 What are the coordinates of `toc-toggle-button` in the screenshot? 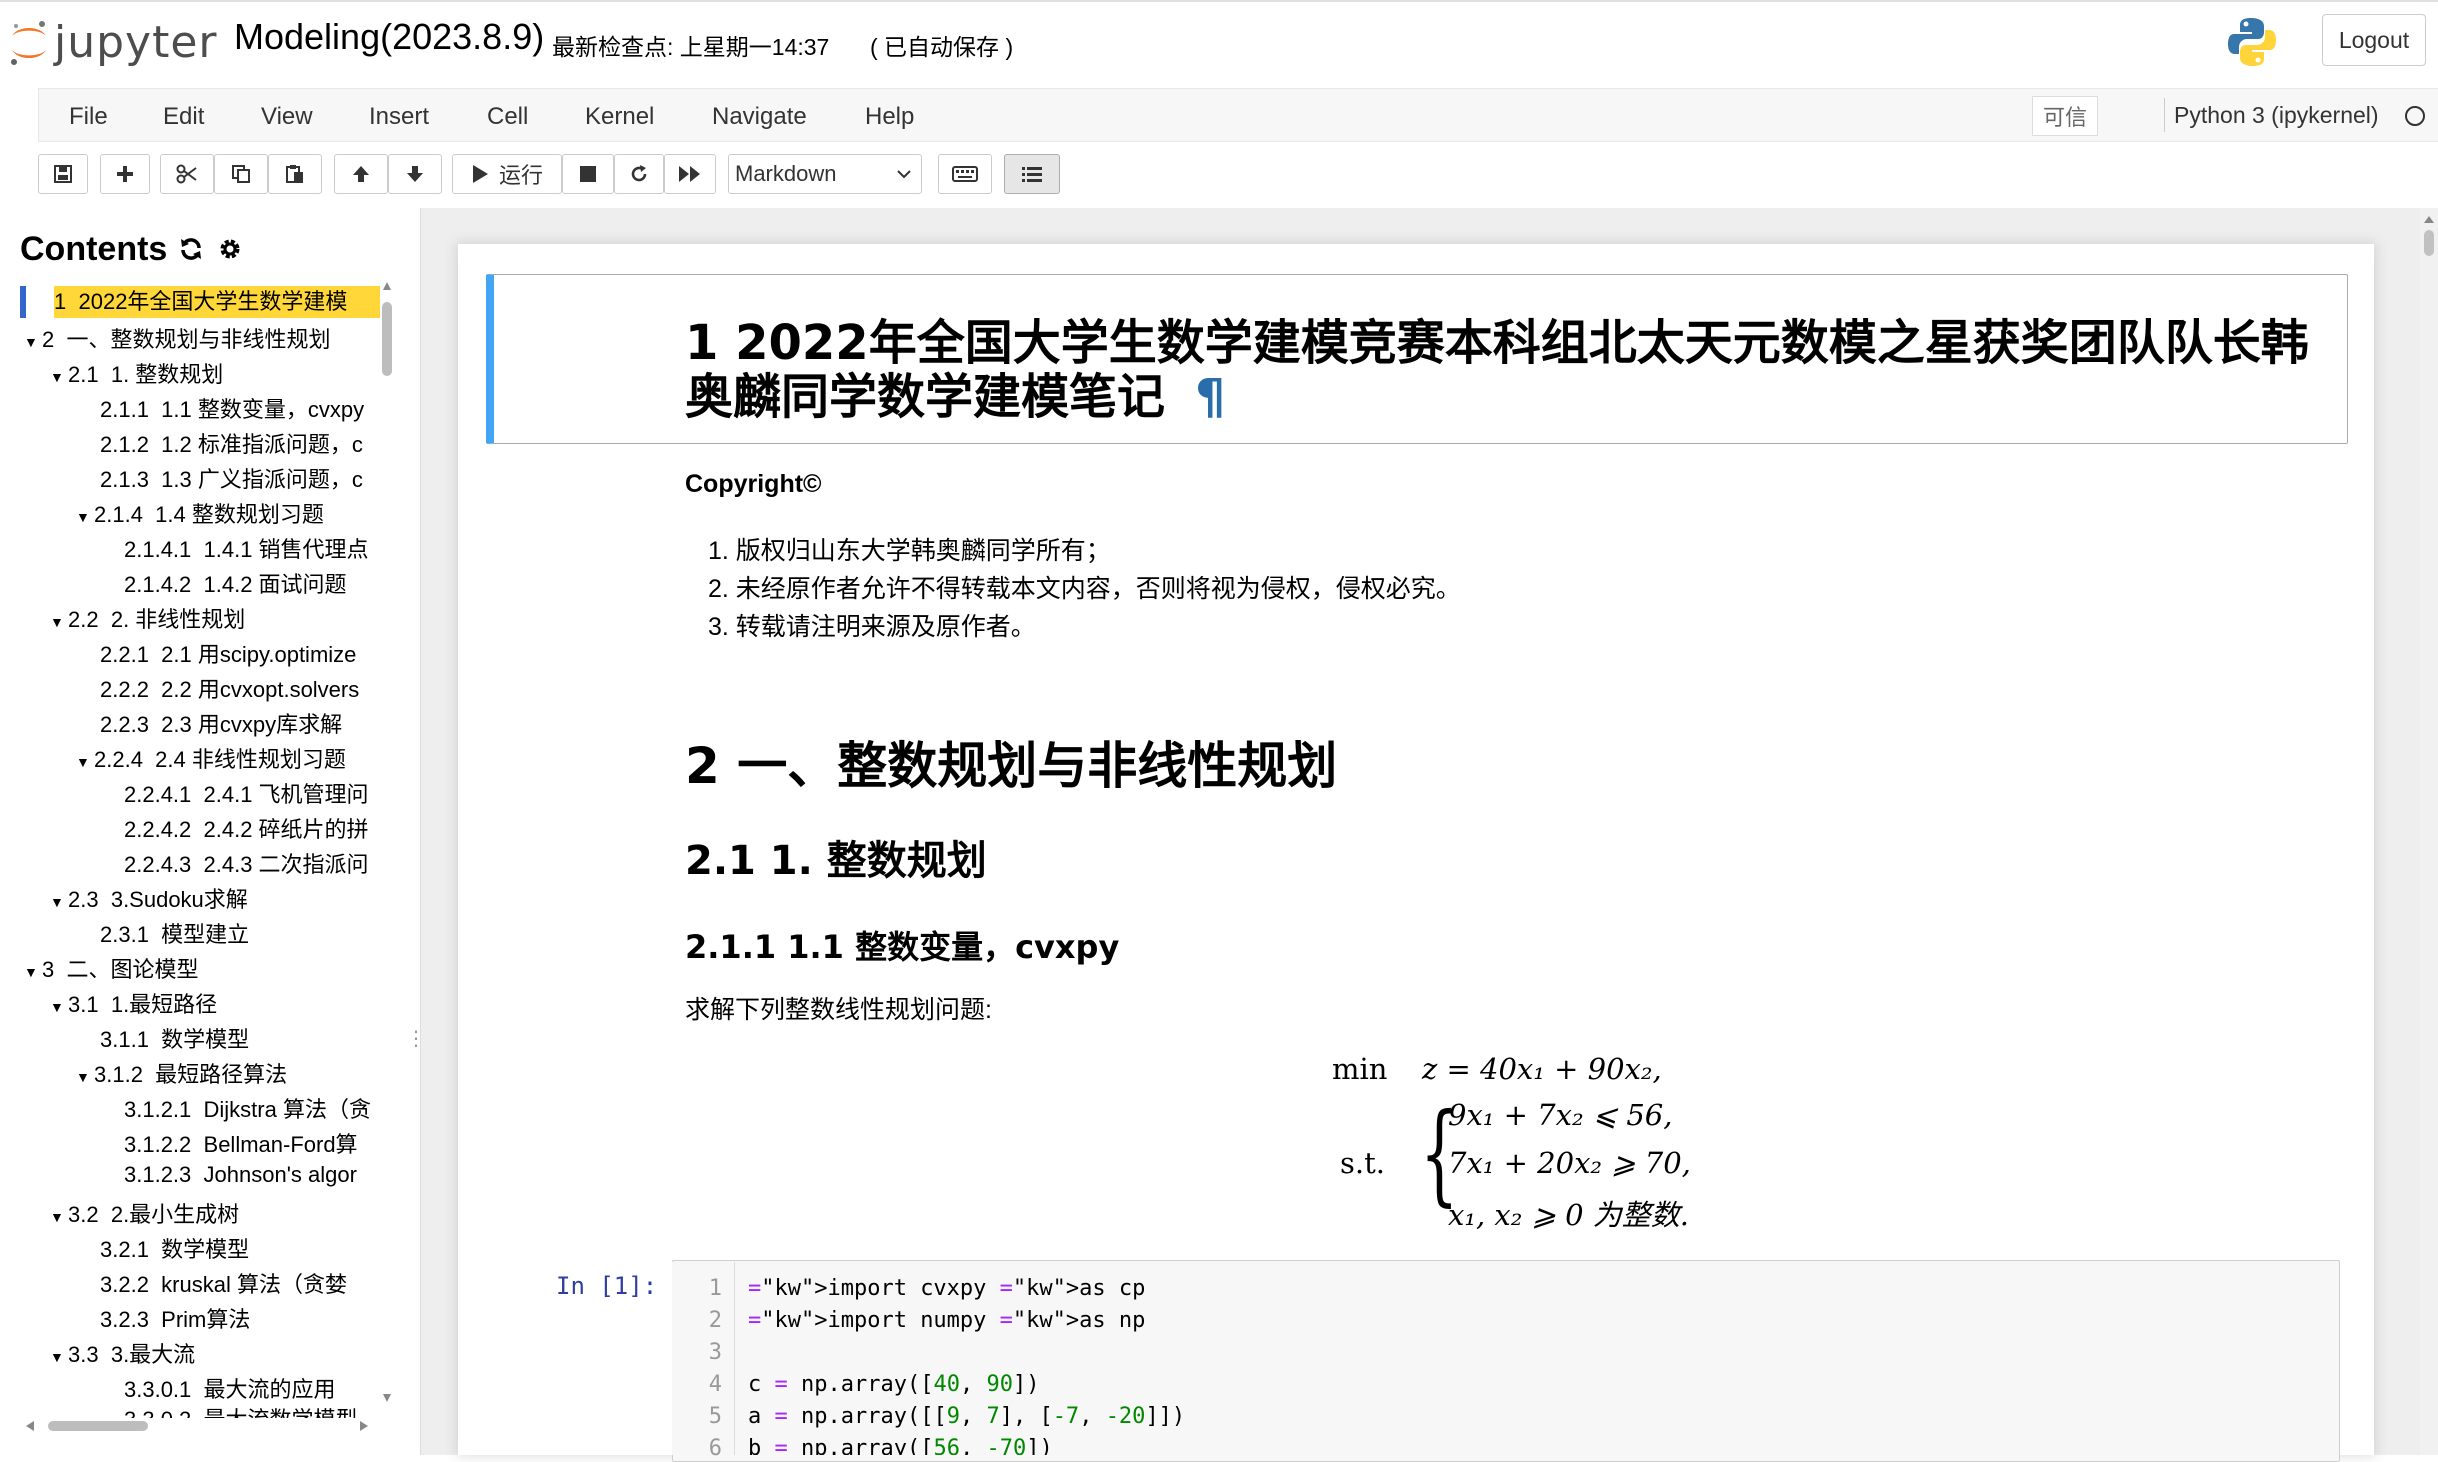 It's located at (1032, 174).